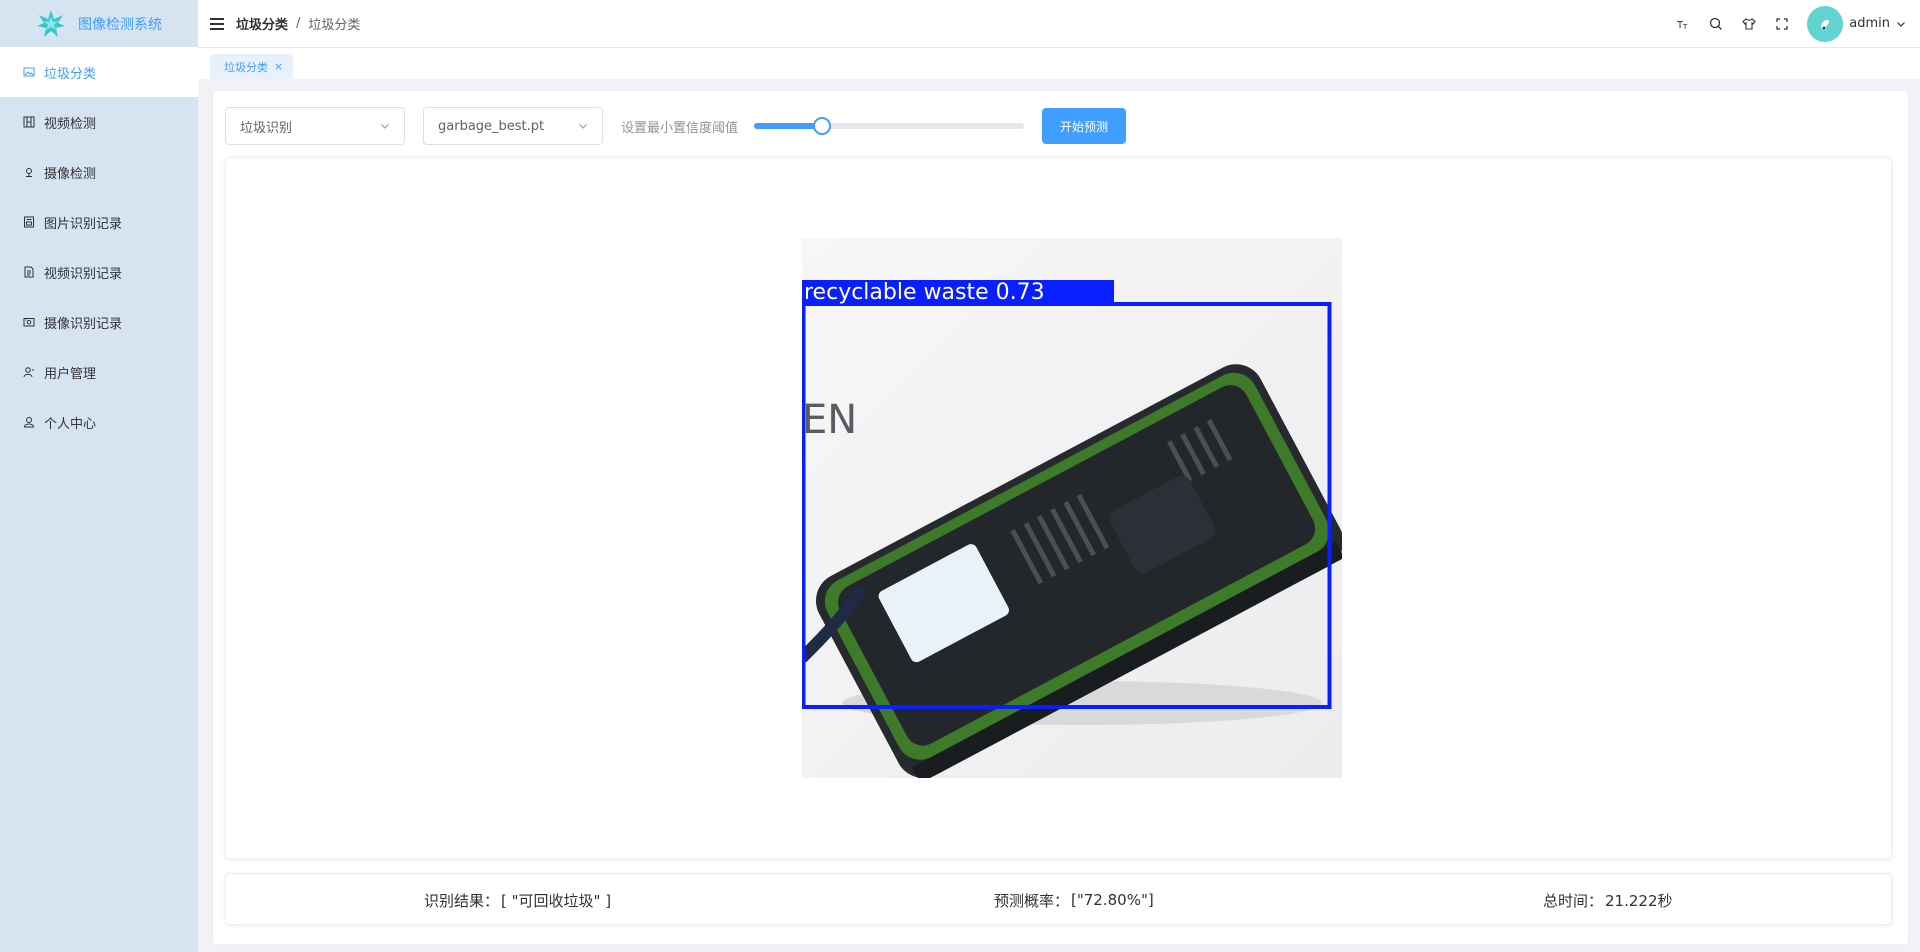 This screenshot has height=952, width=1920. Describe the element at coordinates (51, 23) in the screenshot. I see `logo-icon` at that location.